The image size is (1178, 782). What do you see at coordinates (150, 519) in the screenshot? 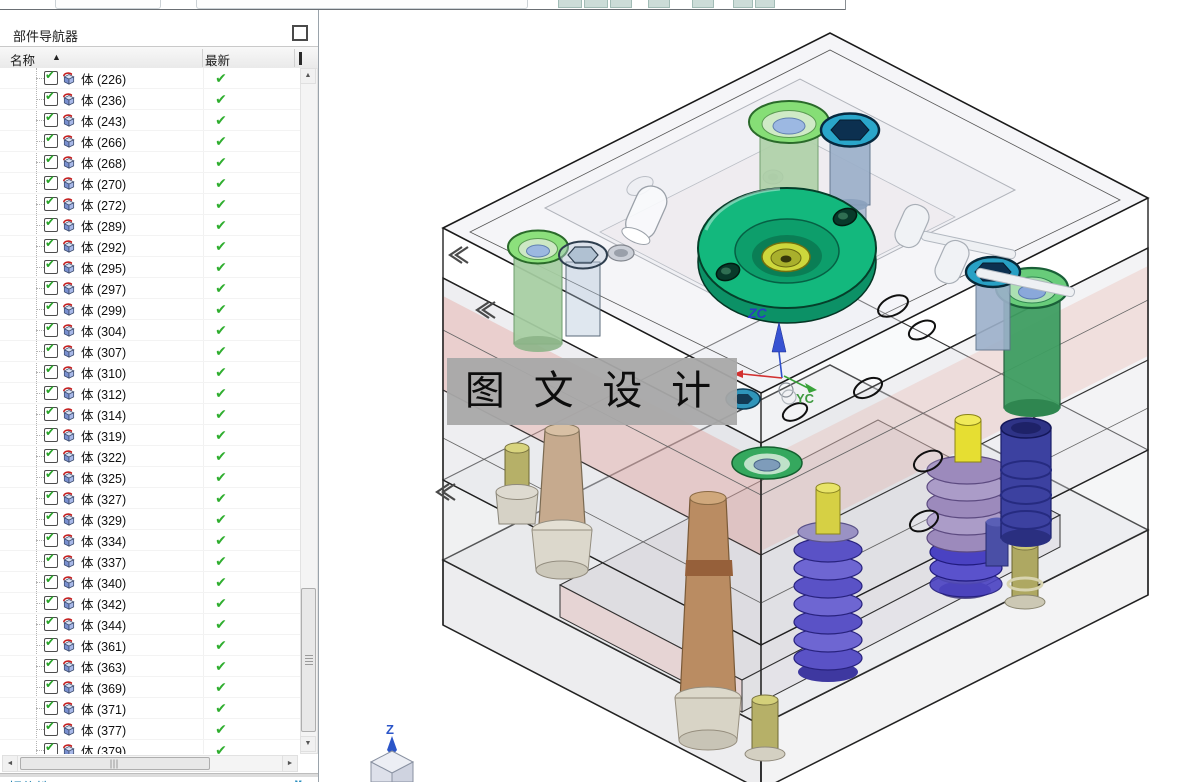
I see `part-navigator-row: ✔ 体 (329) ✔` at bounding box center [150, 519].